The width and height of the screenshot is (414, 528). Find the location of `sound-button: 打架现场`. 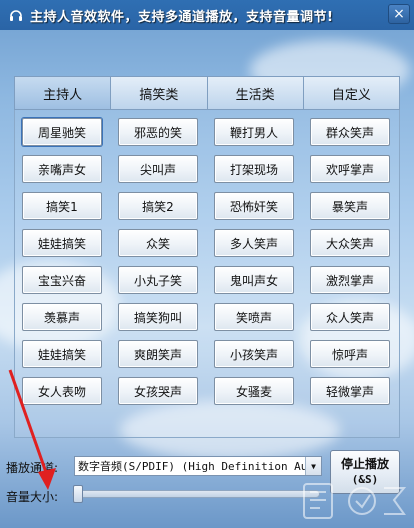

sound-button: 打架现场 is located at coordinates (254, 169).